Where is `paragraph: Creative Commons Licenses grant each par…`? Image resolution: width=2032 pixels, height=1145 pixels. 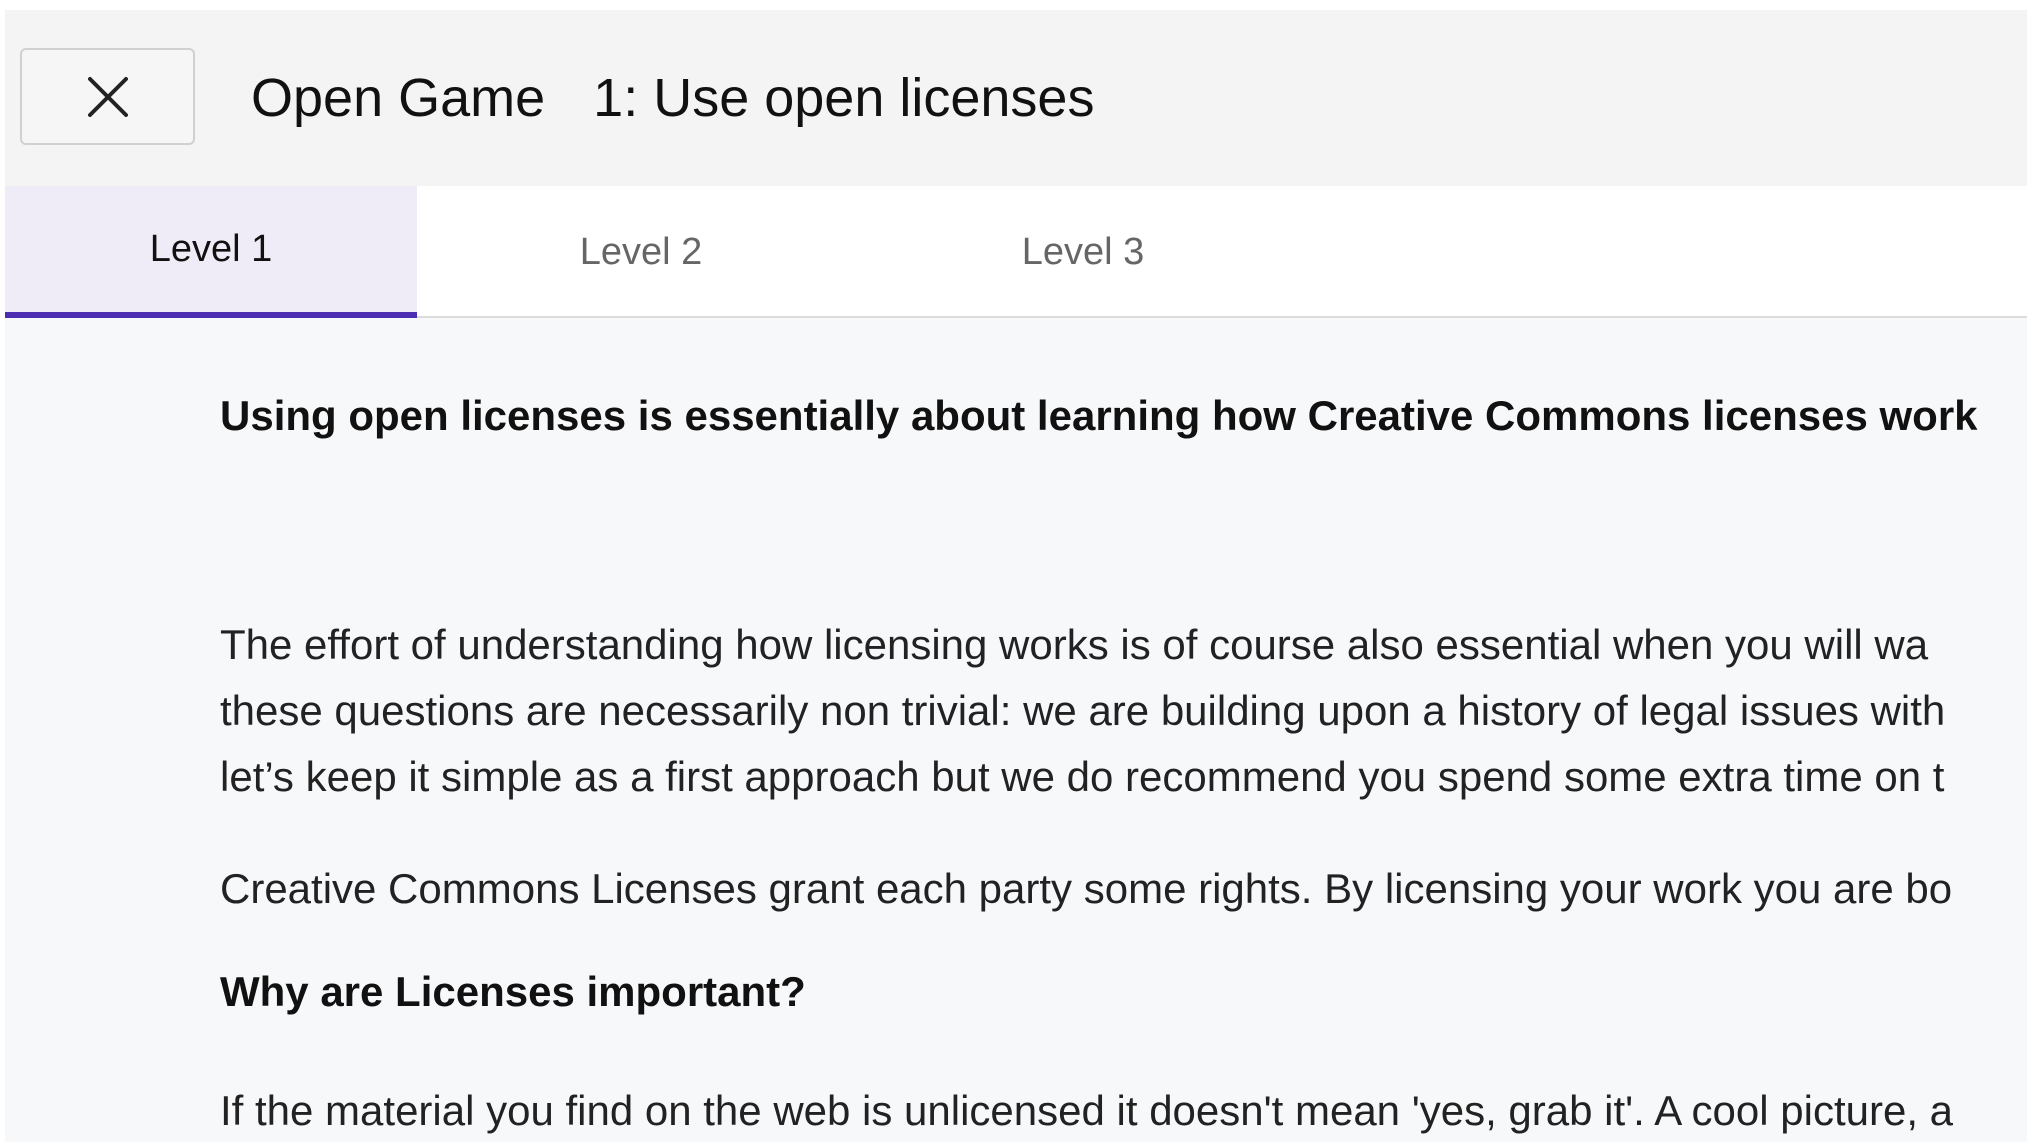 paragraph: Creative Commons Licenses grant each par… is located at coordinates (1086, 888).